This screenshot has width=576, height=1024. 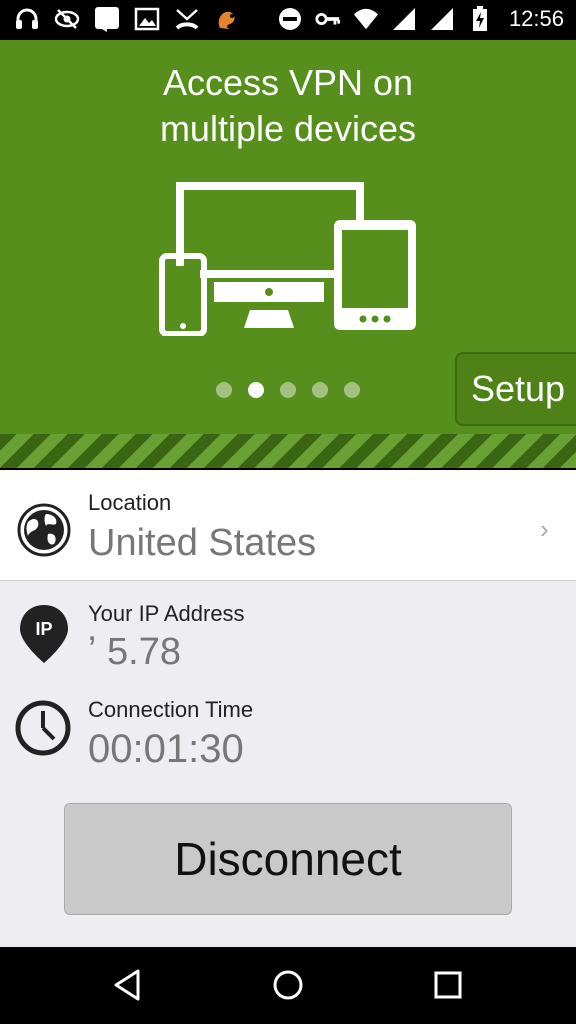 I want to click on status-bar: 12:56, so click(x=288, y=20).